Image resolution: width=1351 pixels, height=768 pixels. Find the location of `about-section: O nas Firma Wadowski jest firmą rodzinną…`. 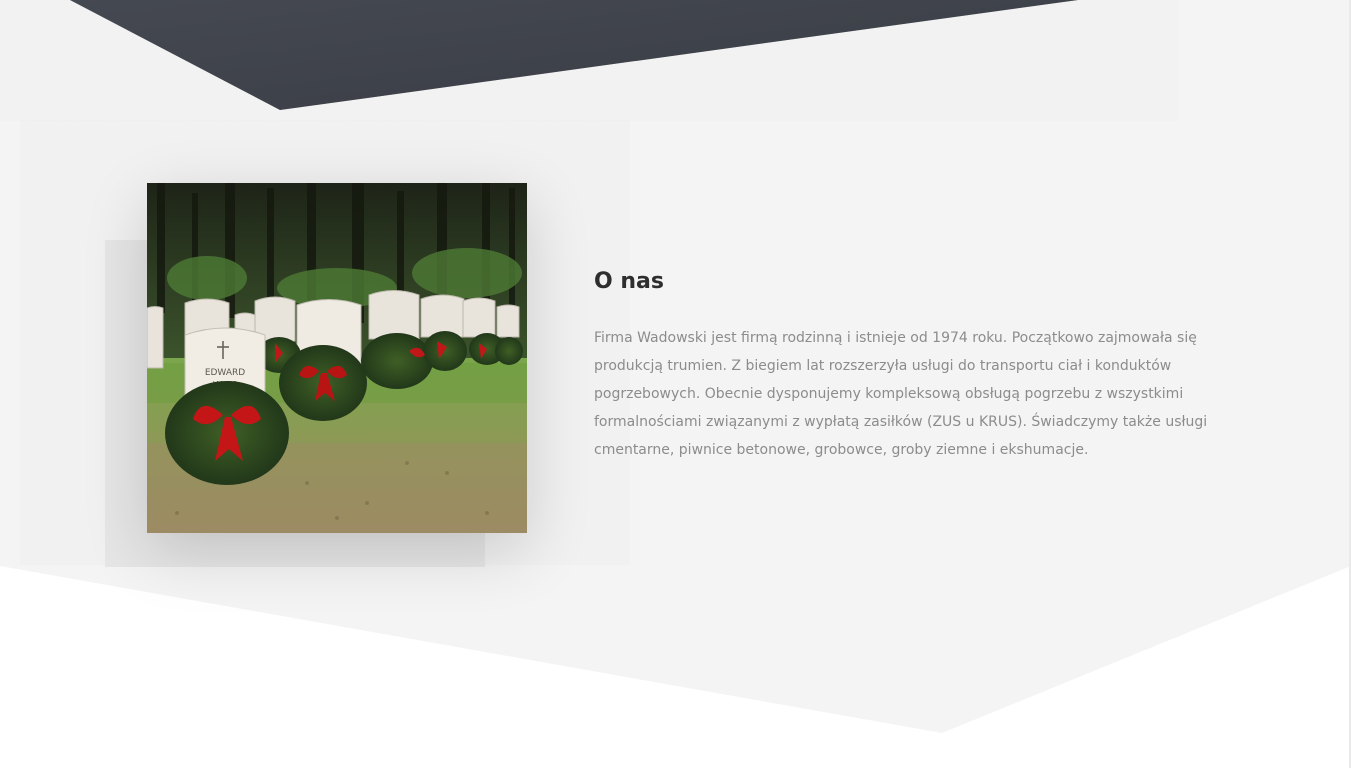

about-section: O nas Firma Wadowski jest firmą rodzinną… is located at coordinates (916, 364).